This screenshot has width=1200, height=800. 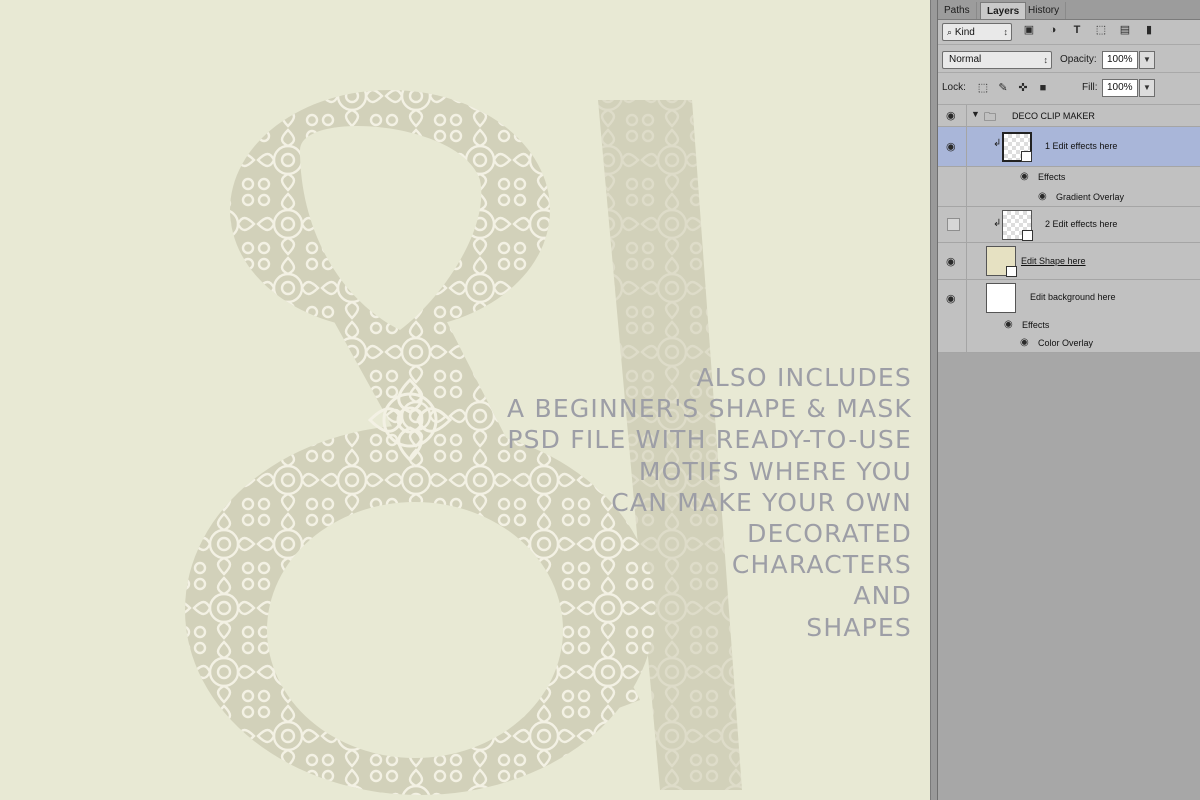 I want to click on promo-line: CAN MAKE YOUR OWN, so click(x=761, y=502).